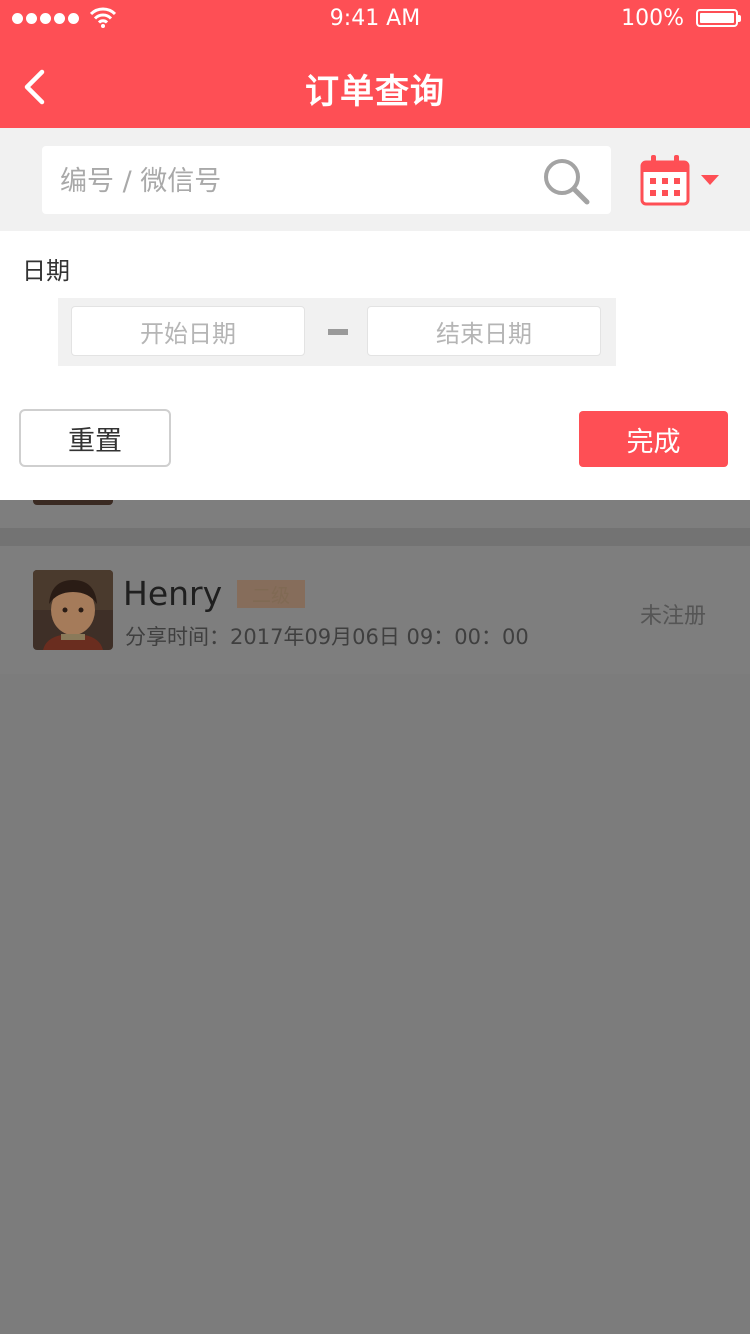  I want to click on caret-down-icon, so click(710, 180).